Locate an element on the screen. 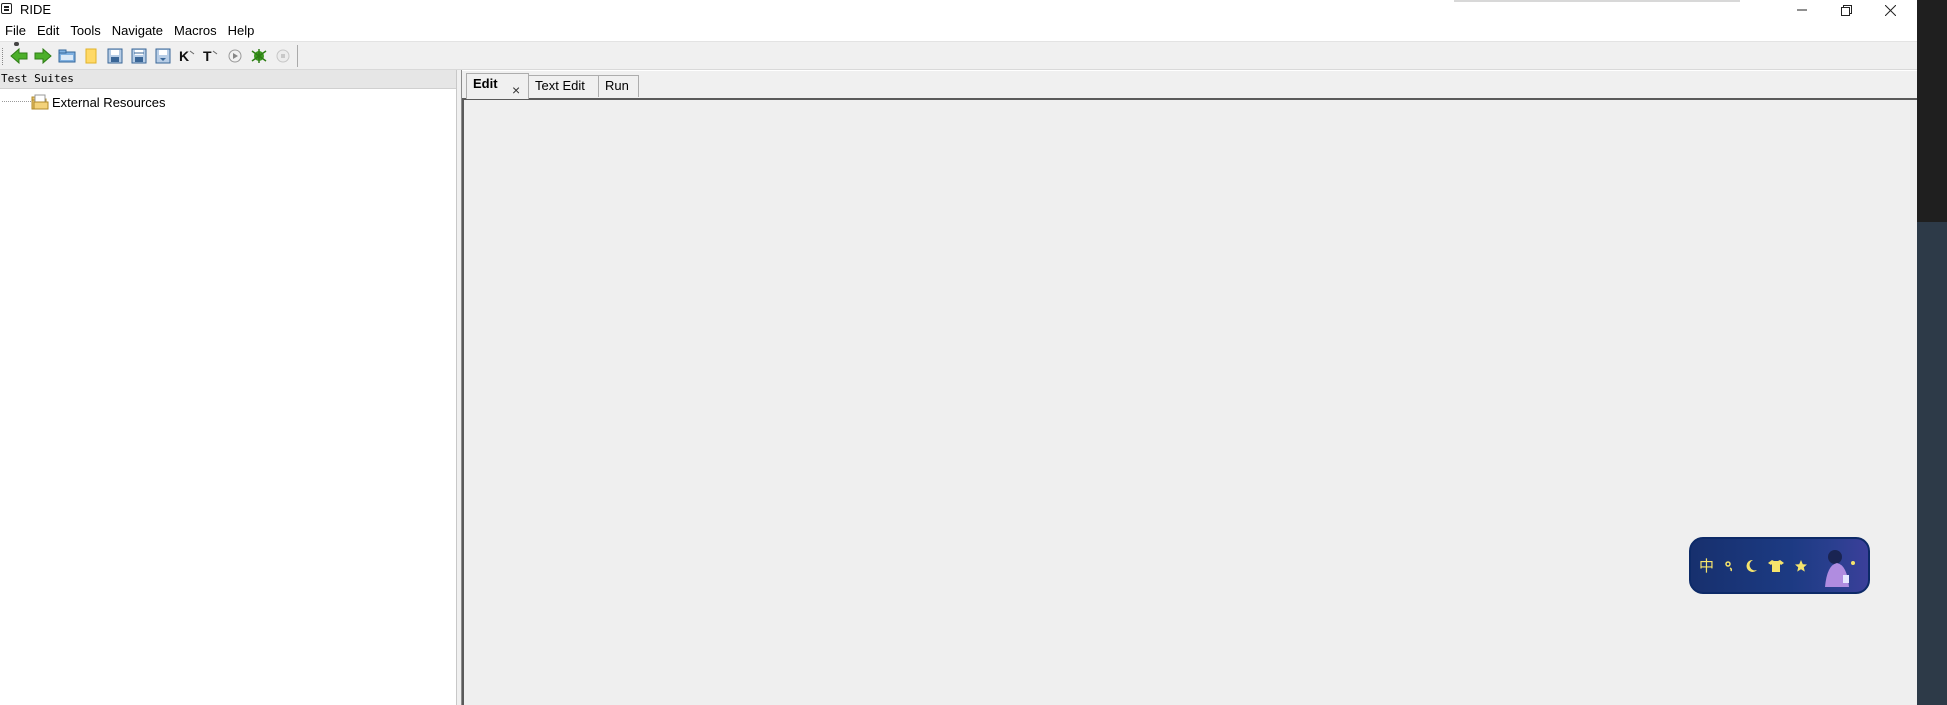 The width and height of the screenshot is (1947, 705). open-directory-button is located at coordinates (91, 56).